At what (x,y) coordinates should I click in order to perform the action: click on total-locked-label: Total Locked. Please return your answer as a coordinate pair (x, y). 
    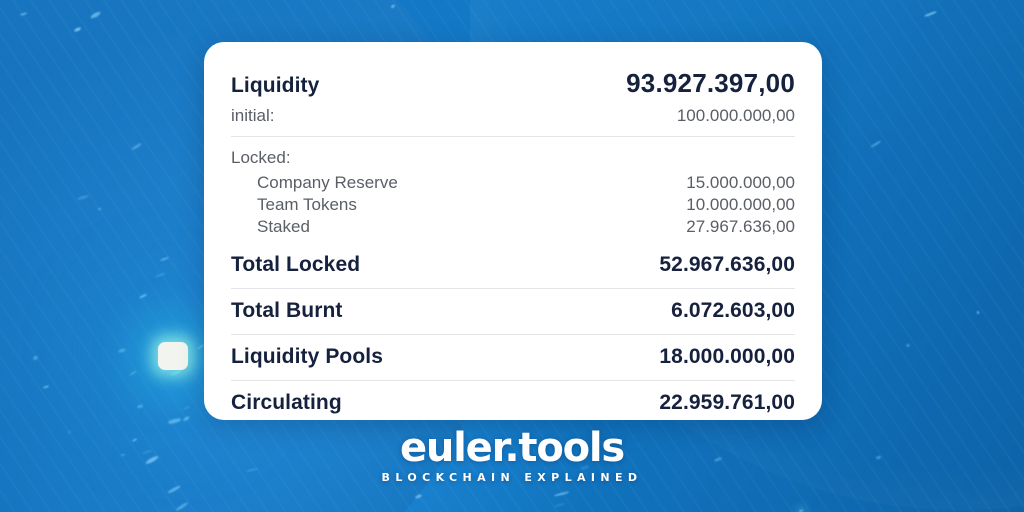
    Looking at the image, I should click on (296, 264).